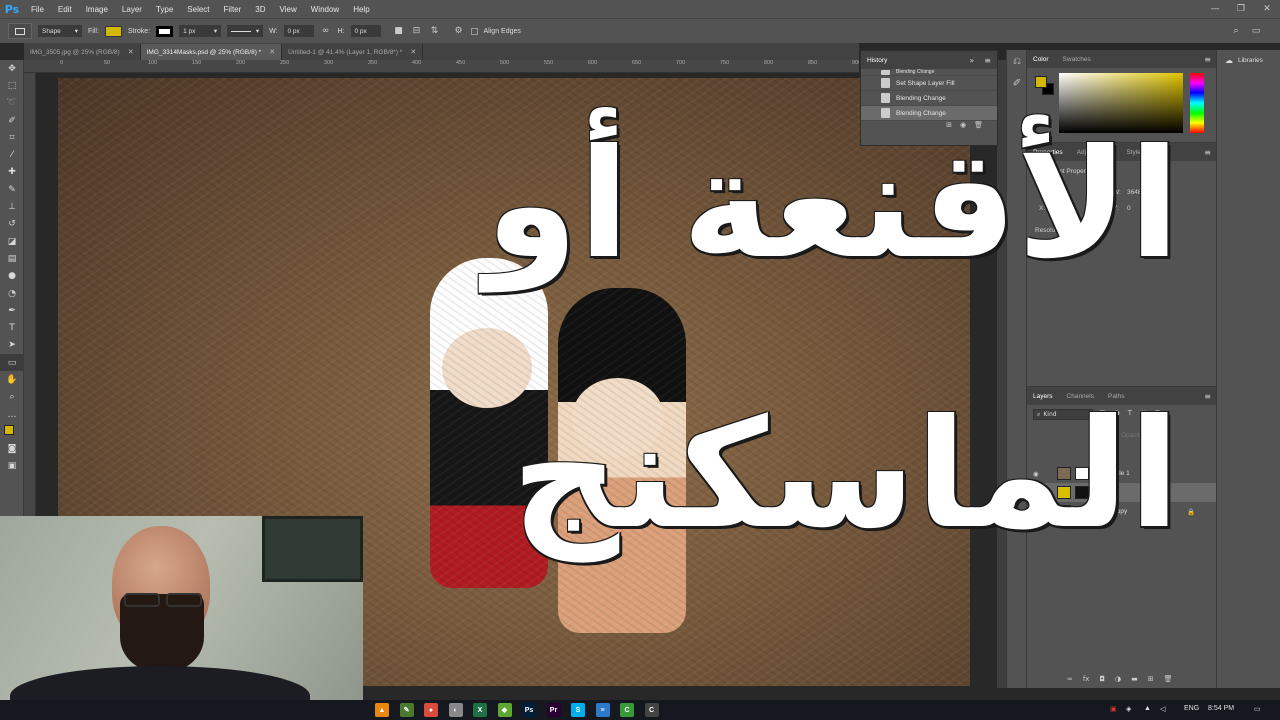 Image resolution: width=1280 pixels, height=720 pixels. Describe the element at coordinates (12, 154) in the screenshot. I see `eyedropper-tool-icon: ⁄` at that location.